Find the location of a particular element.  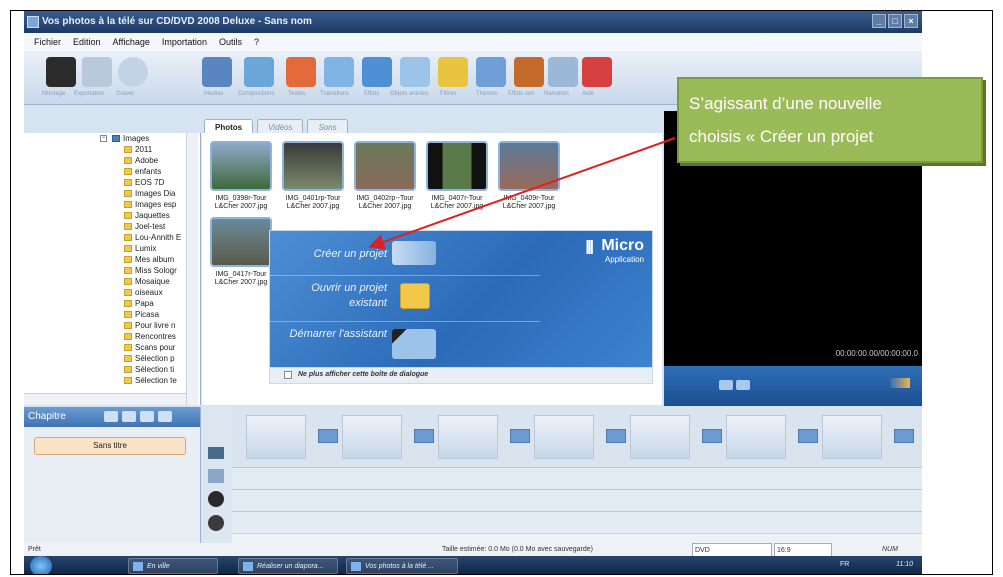

effects-icon is located at coordinates (377, 72).